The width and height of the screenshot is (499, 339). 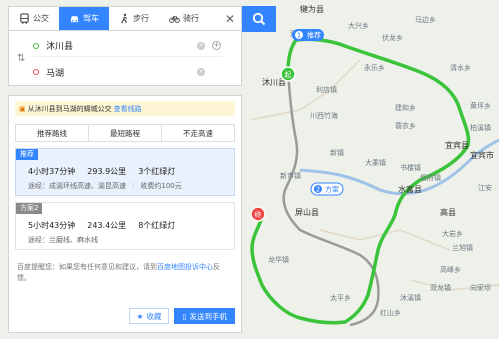 I want to click on route-option-2: 方案2 5小时43分钟 243.4公里 8个红绿灯 途经：兰磨线、麻水线, so click(x=125, y=226).